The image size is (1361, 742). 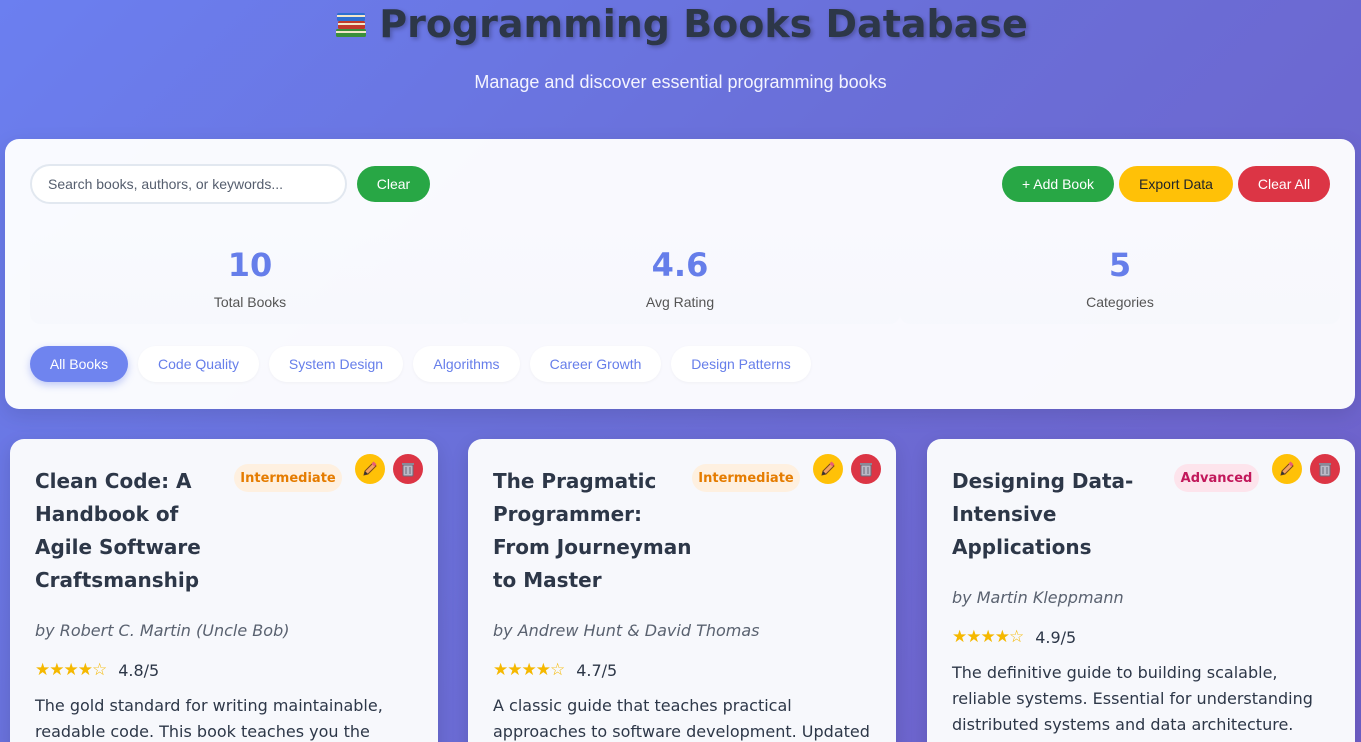 What do you see at coordinates (1176, 184) in the screenshot?
I see `export-data-button: Export Data` at bounding box center [1176, 184].